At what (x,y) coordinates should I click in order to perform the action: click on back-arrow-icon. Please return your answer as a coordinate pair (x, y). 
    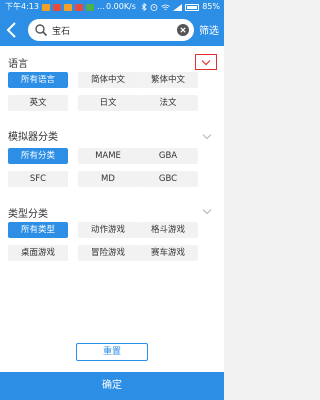
    Looking at the image, I should click on (12, 30).